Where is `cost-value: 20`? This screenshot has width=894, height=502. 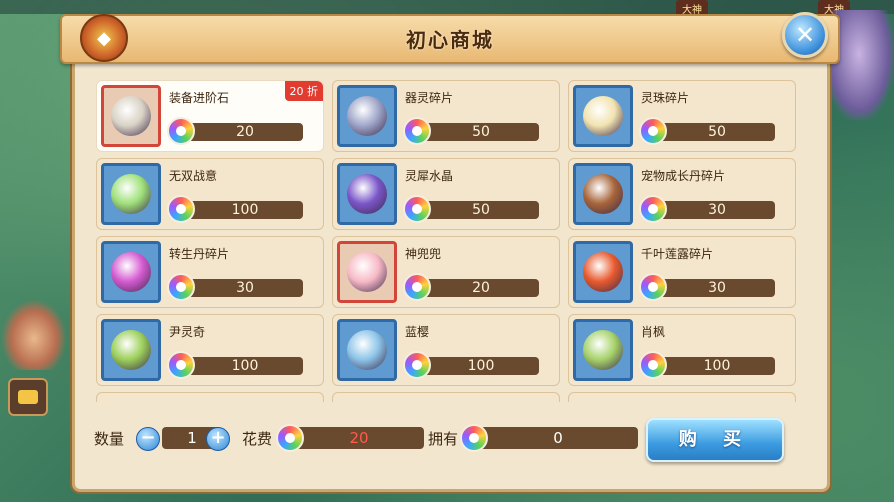
cost-value: 20 is located at coordinates (359, 438).